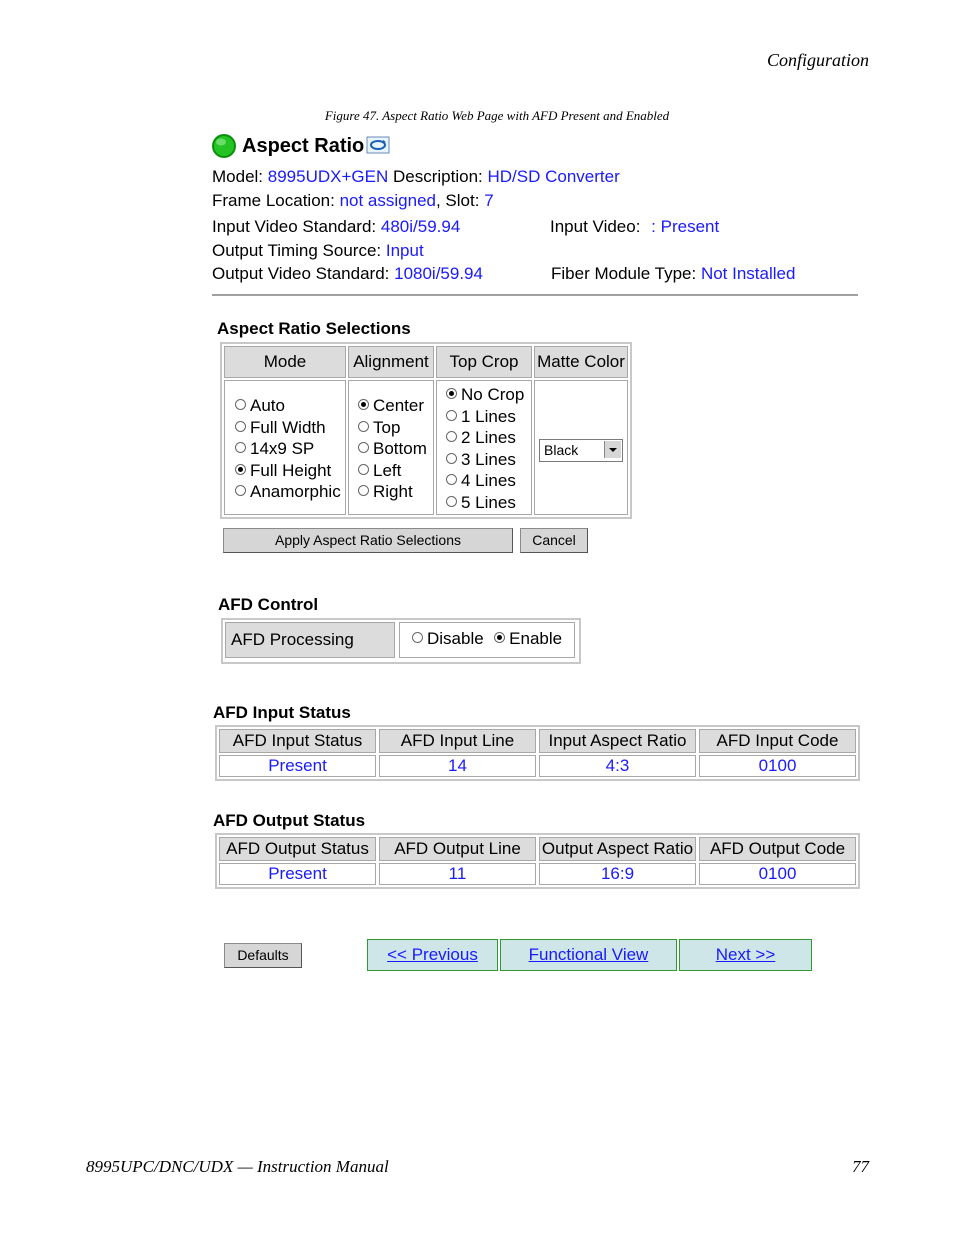 This screenshot has width=954, height=1235. What do you see at coordinates (420, 226) in the screenshot?
I see `input-standard-value: 480i/59.94` at bounding box center [420, 226].